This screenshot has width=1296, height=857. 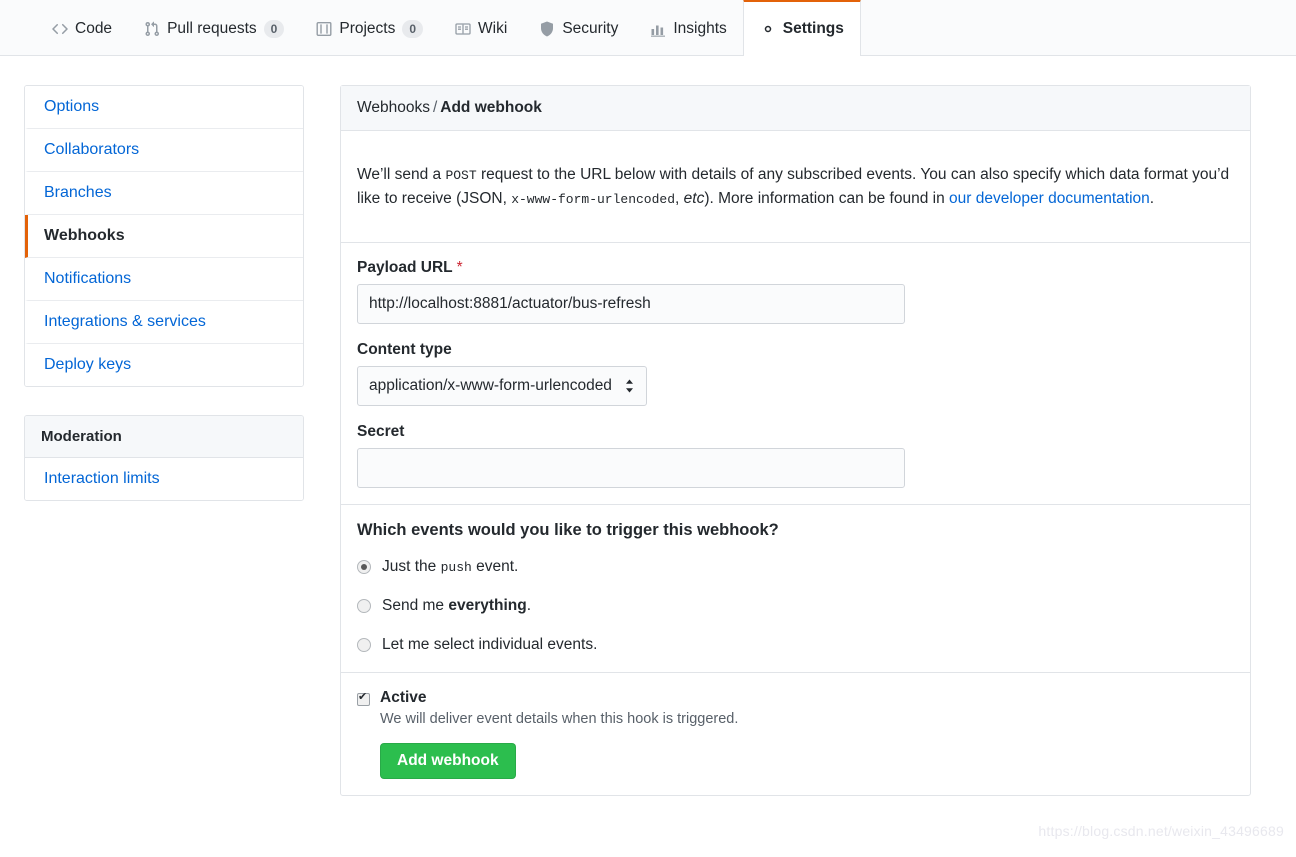 What do you see at coordinates (590, 28) in the screenshot?
I see `tab-security-label: Security` at bounding box center [590, 28].